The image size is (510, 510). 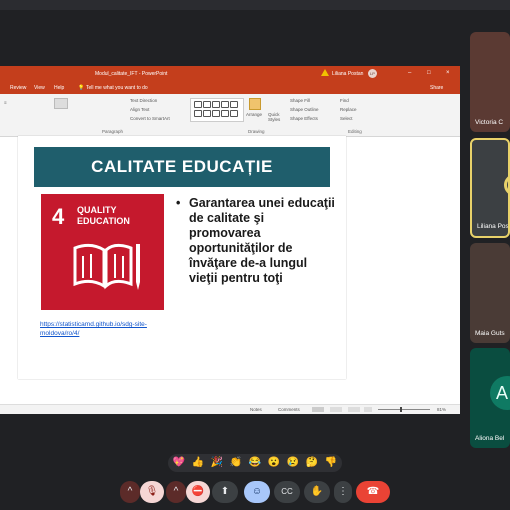 What do you see at coordinates (5, 102) in the screenshot?
I see `align-left-icon: ≡` at bounding box center [5, 102].